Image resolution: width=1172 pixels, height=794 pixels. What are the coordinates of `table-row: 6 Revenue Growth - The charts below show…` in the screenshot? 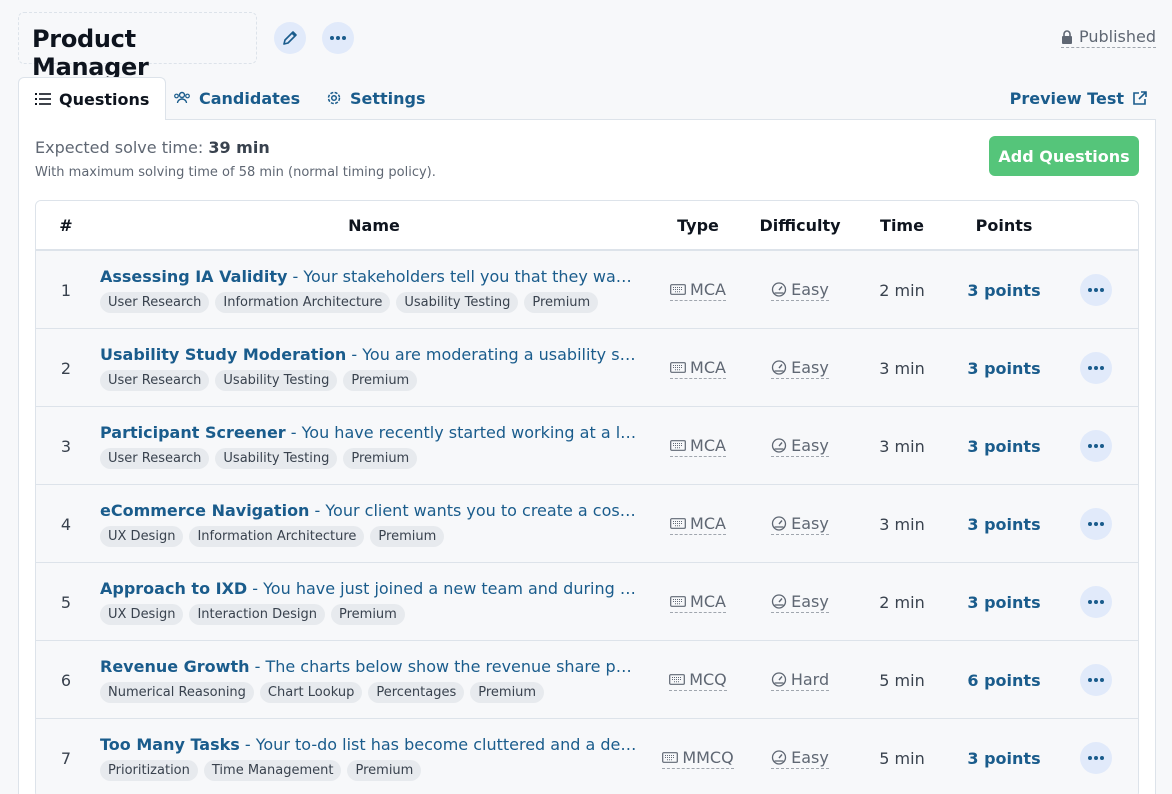 It's located at (587, 680).